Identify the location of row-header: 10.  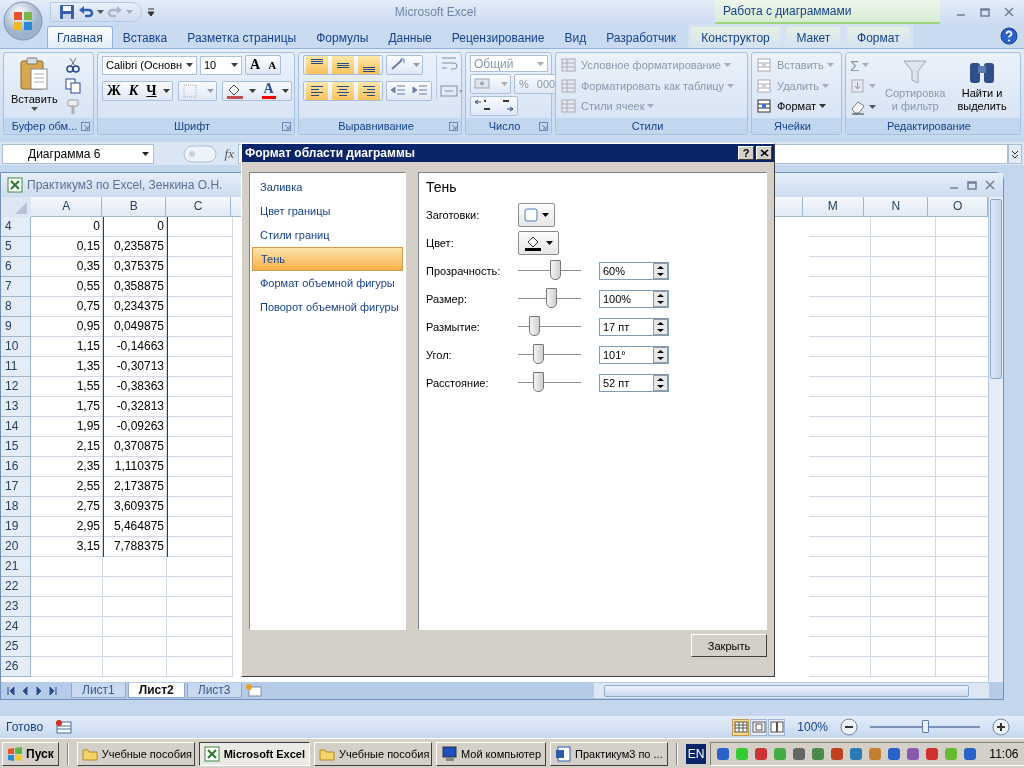
(16, 346).